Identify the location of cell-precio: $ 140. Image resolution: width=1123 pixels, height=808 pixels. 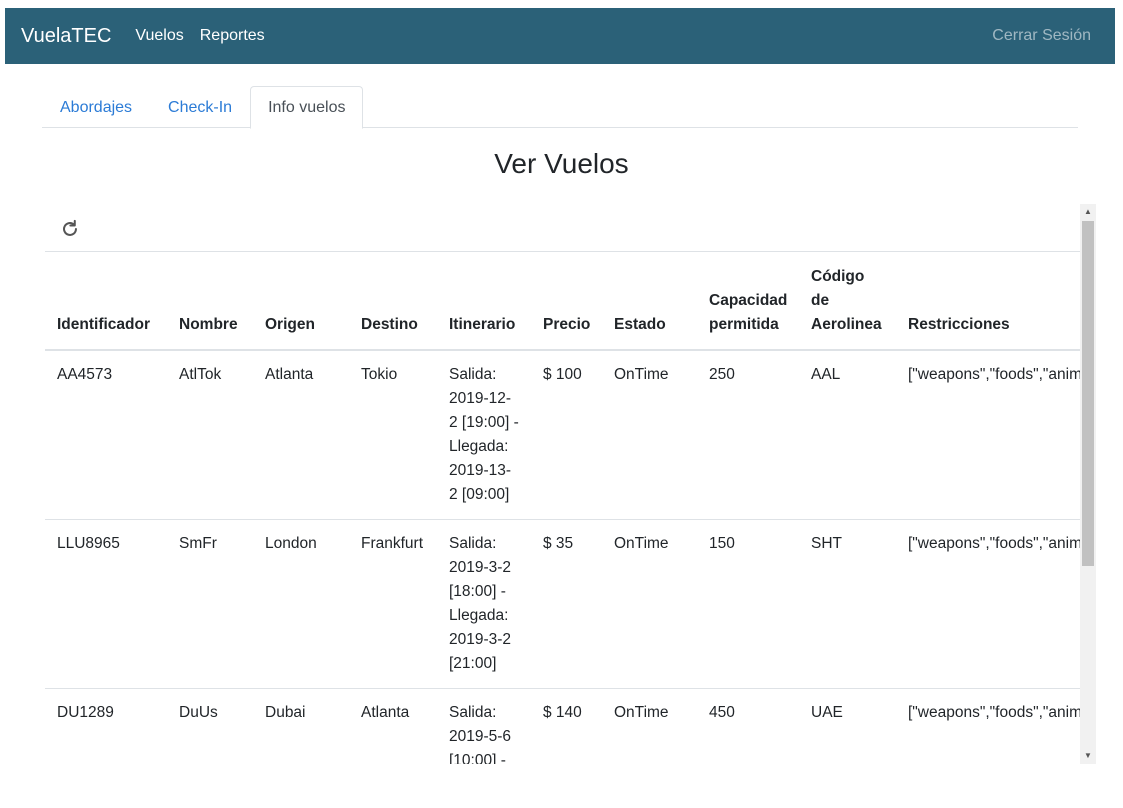
(566, 726).